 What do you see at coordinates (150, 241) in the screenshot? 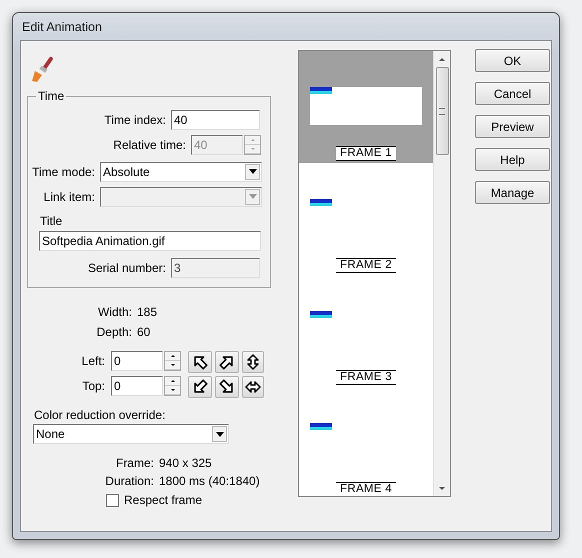
I see `title-field: Softpedia Animation.gif` at bounding box center [150, 241].